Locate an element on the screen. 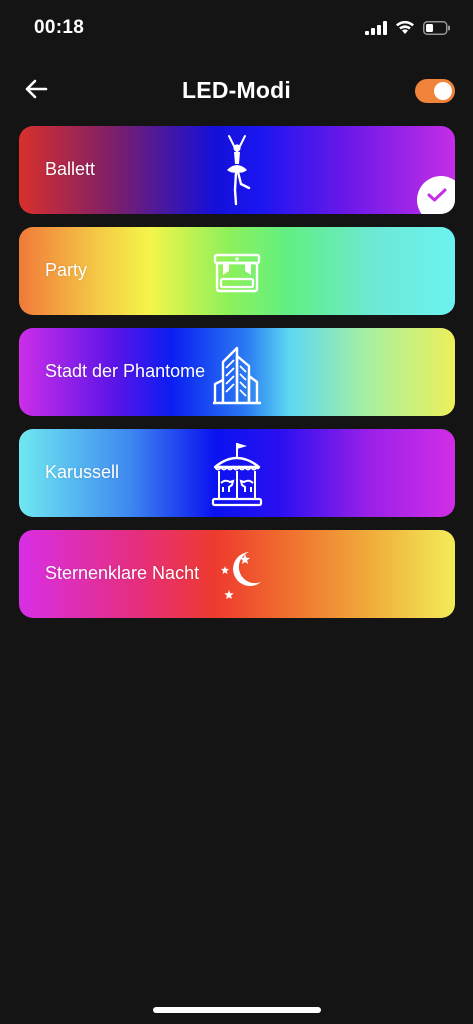 The height and width of the screenshot is (1024, 473). ballerina-icon is located at coordinates (237, 170).